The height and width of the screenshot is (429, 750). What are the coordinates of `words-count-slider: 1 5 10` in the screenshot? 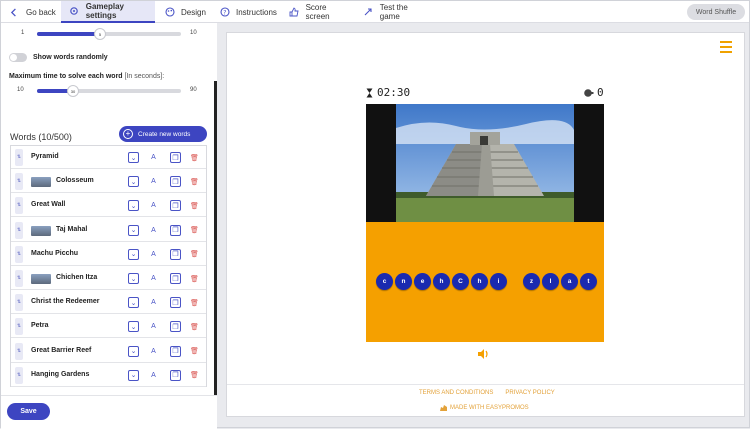 It's located at (109, 34).